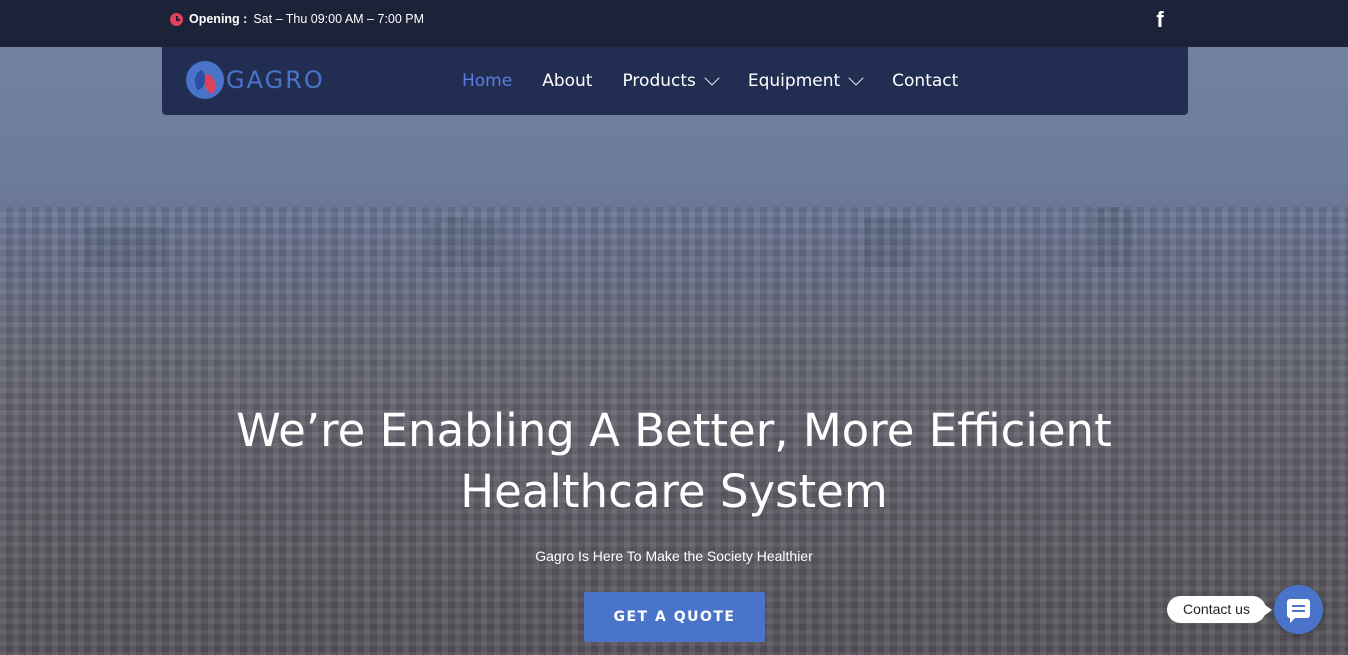 The width and height of the screenshot is (1348, 655). Describe the element at coordinates (659, 81) in the screenshot. I see `nav-products-label: Products` at that location.